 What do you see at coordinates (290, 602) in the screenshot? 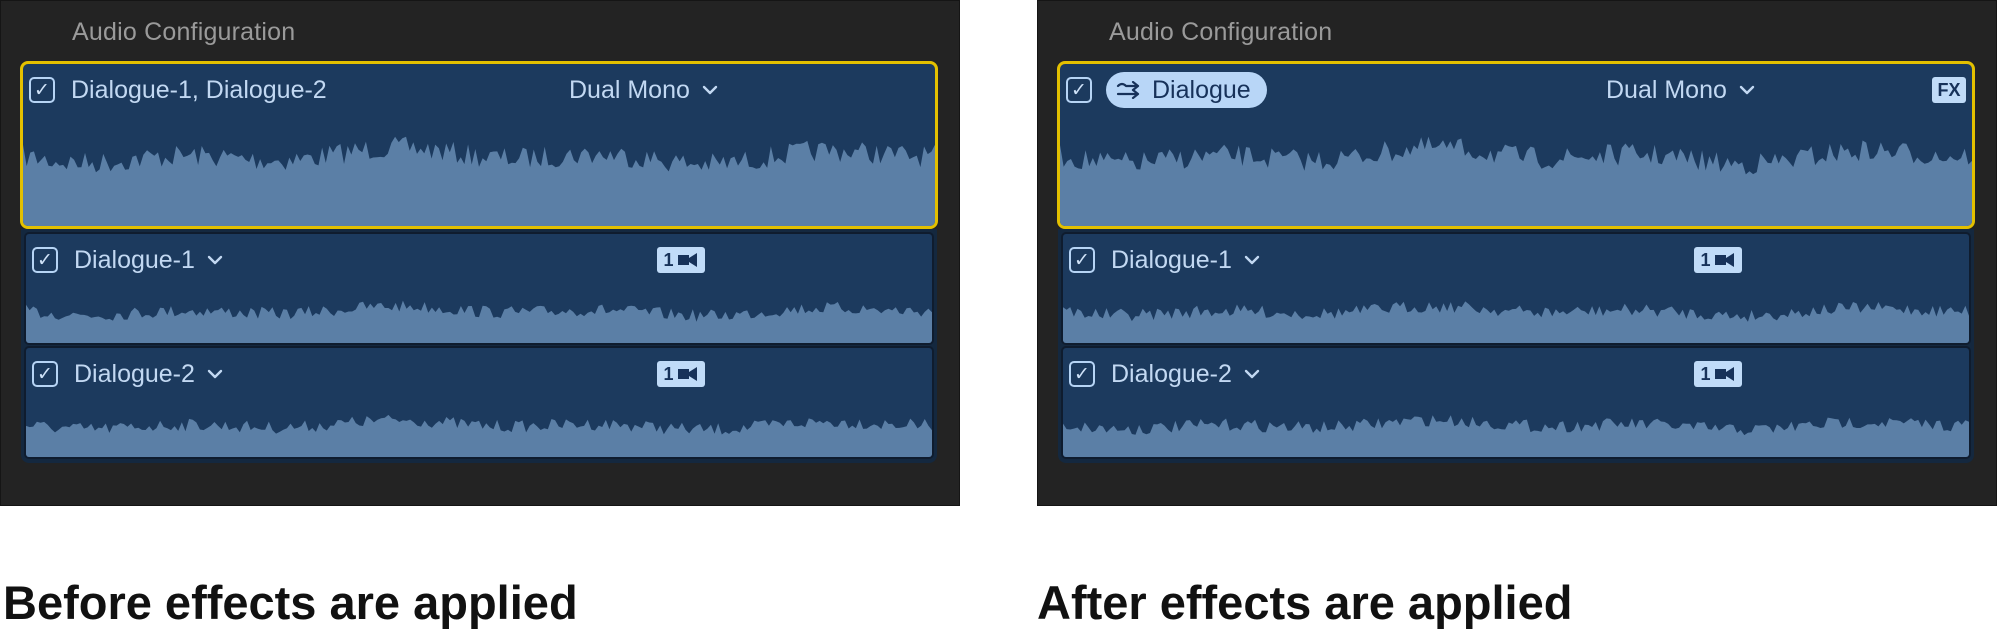
I see `caption-before: Before effects are applied` at bounding box center [290, 602].